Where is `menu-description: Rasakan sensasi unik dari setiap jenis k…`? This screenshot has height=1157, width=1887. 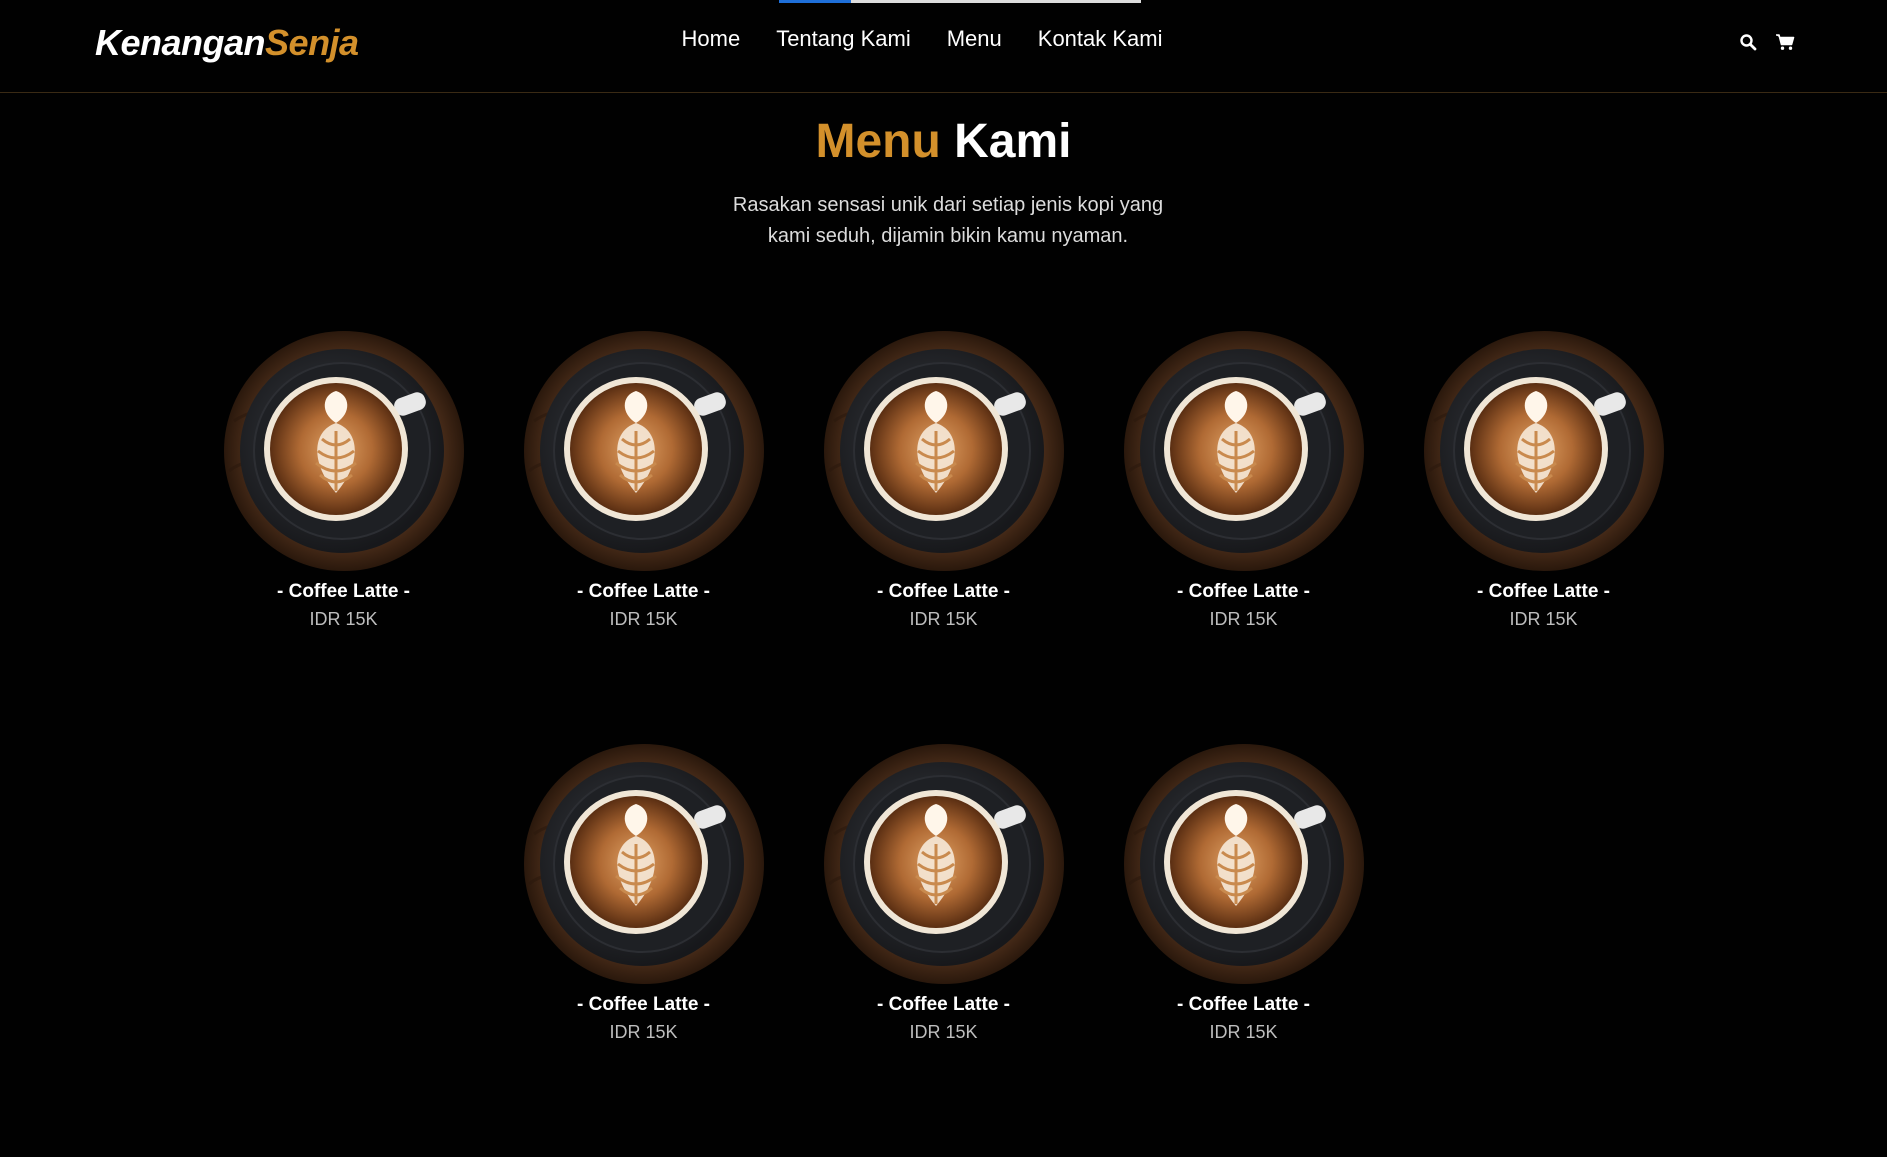
menu-description: Rasakan sensasi unik dari setiap jenis k… is located at coordinates (948, 220).